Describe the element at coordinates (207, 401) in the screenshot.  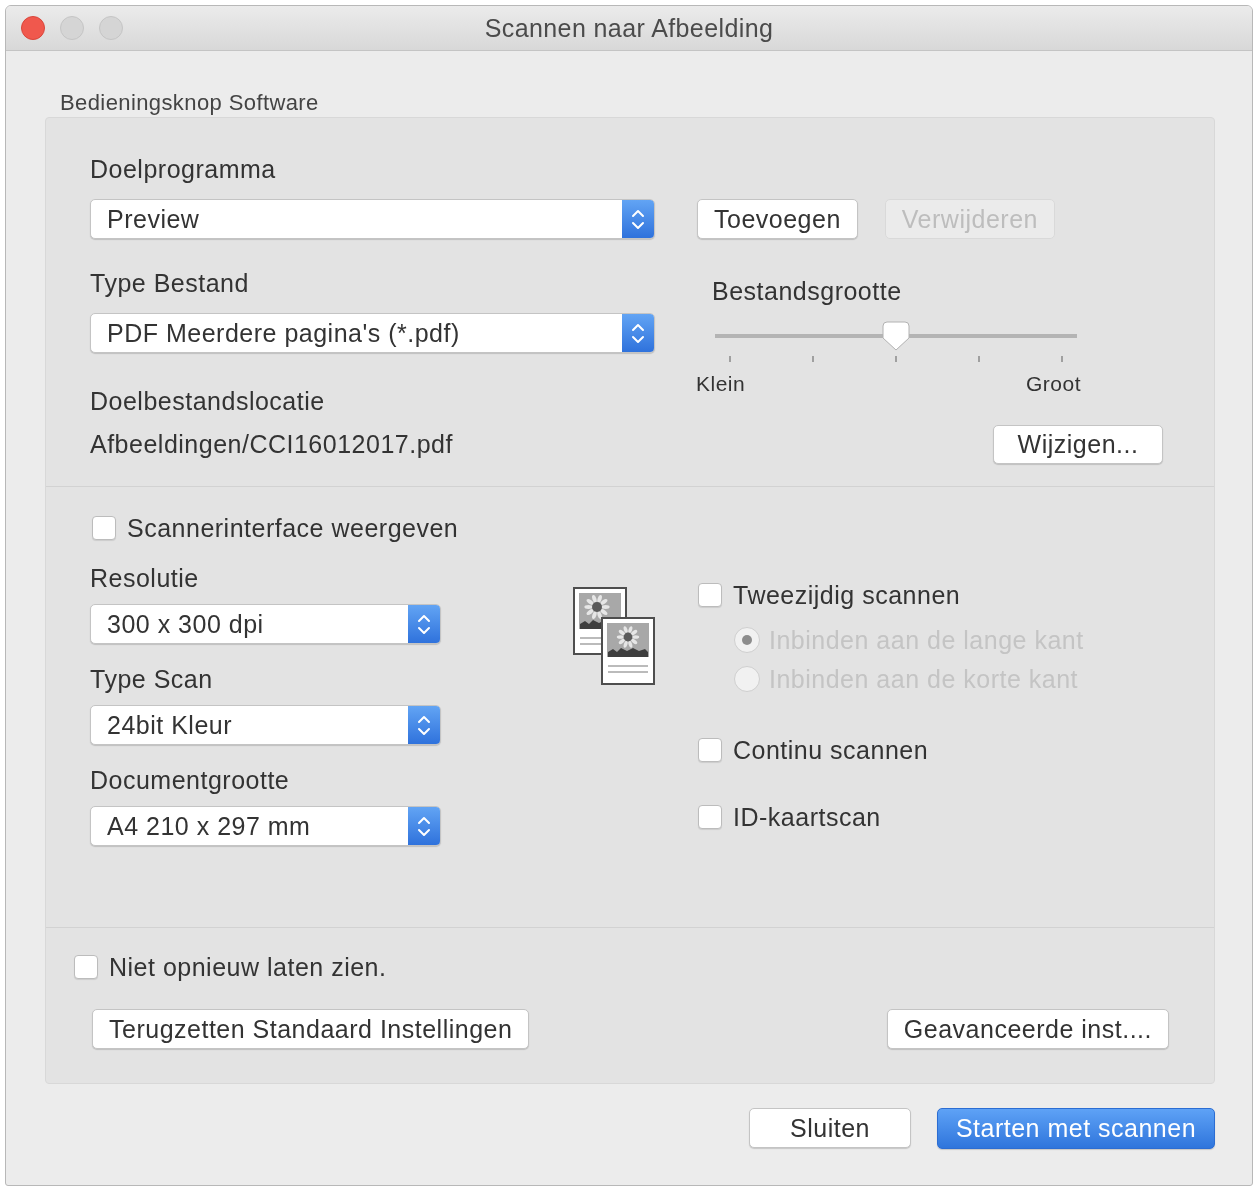
I see `field-label: Doelbestandslocatie` at that location.